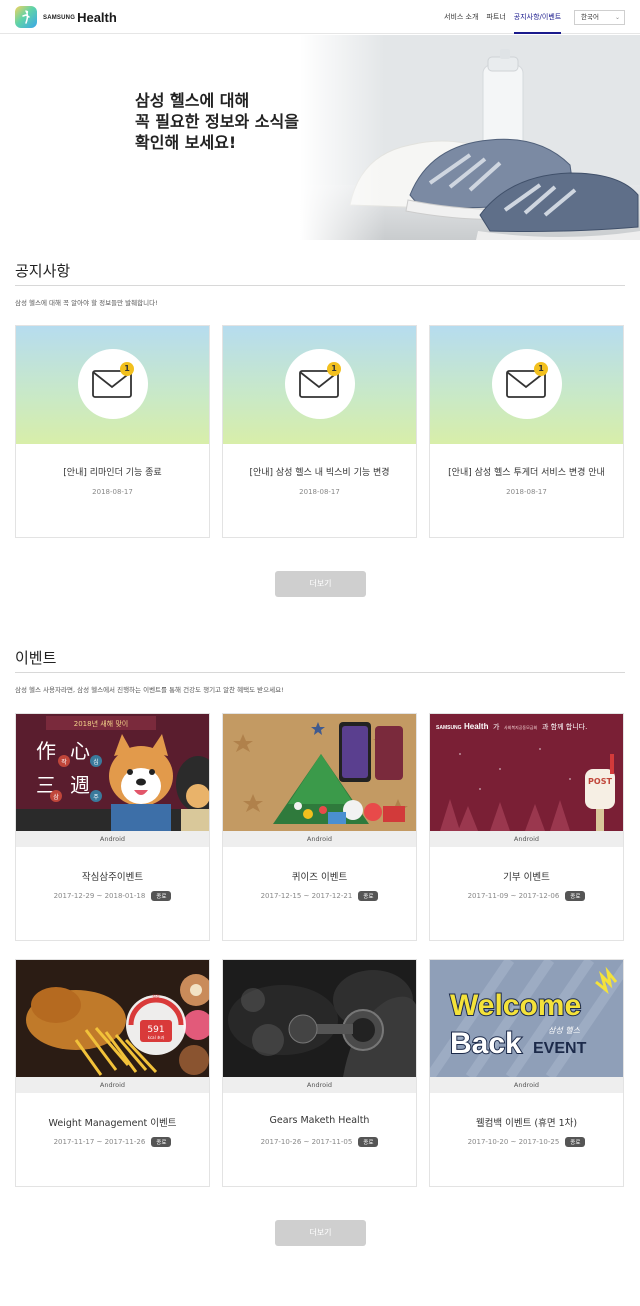  I want to click on nav-partner: 파트너, so click(495, 17).